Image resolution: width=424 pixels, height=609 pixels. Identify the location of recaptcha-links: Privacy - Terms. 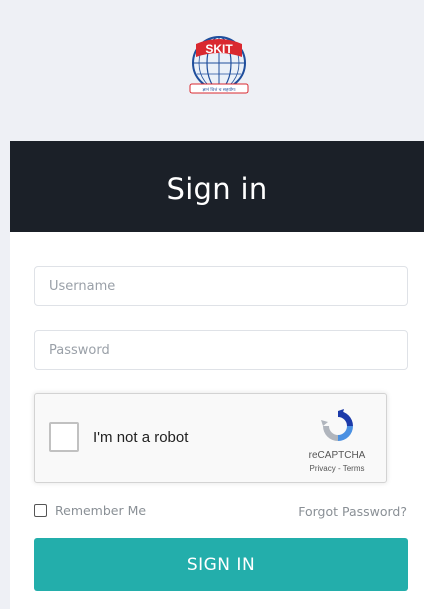
(337, 468).